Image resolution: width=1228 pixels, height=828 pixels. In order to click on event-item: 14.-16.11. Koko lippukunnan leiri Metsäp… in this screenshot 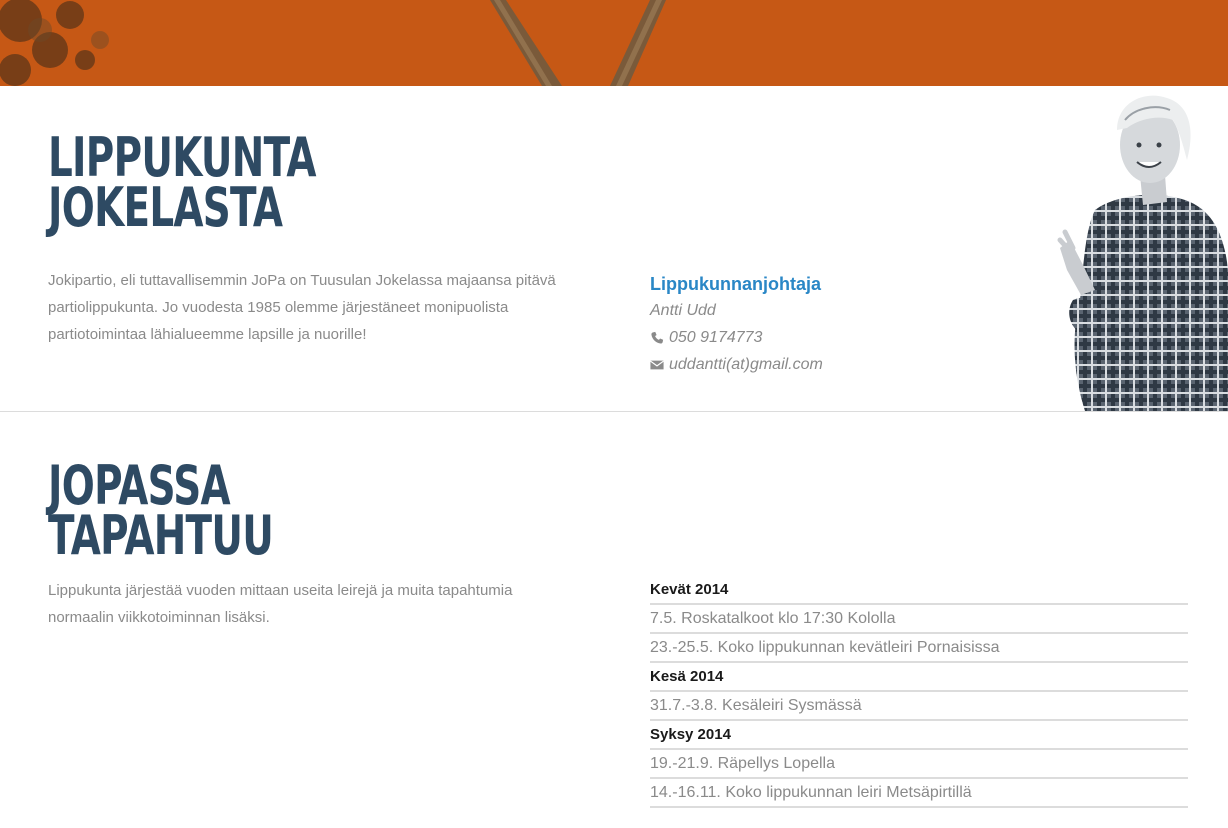, I will do `click(919, 793)`.